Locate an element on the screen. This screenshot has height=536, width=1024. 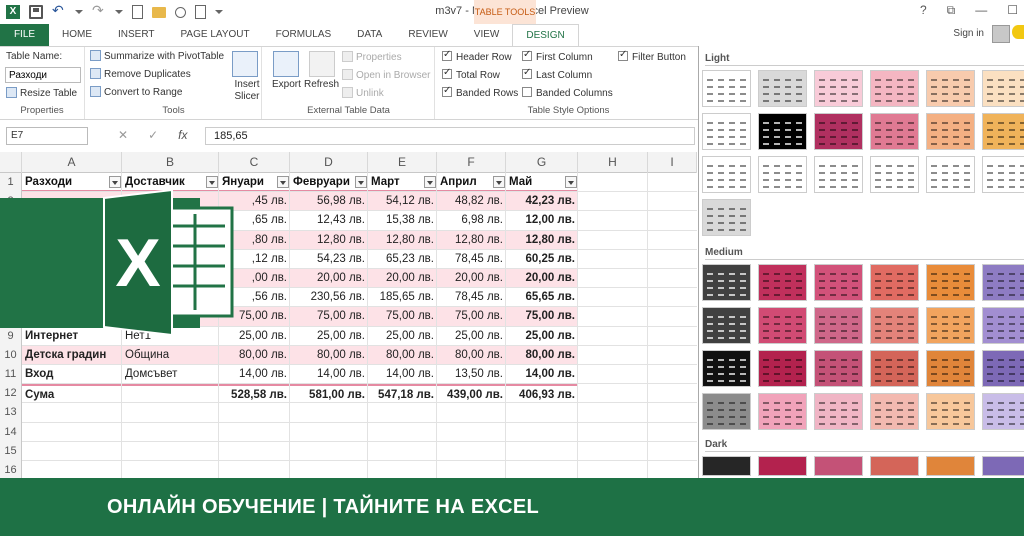
banded-columns-checkbox: Banded Columns is located at coordinates (567, 93).